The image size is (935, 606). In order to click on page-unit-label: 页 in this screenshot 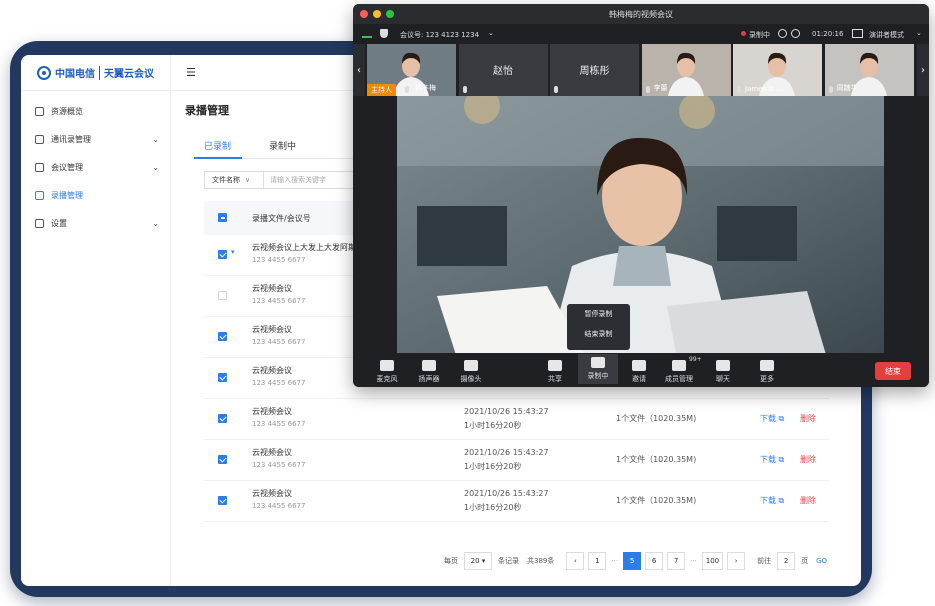, I will do `click(805, 561)`.